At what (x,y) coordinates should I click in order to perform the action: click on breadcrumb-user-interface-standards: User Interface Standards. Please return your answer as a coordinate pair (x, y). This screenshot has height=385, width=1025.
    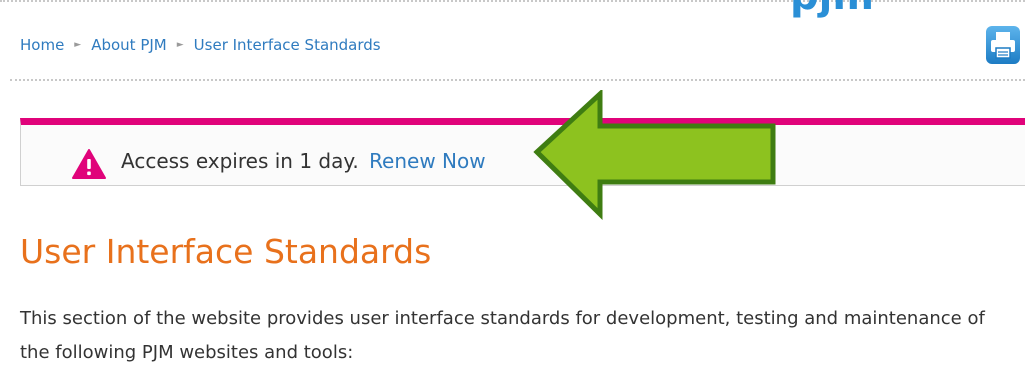
    Looking at the image, I should click on (287, 45).